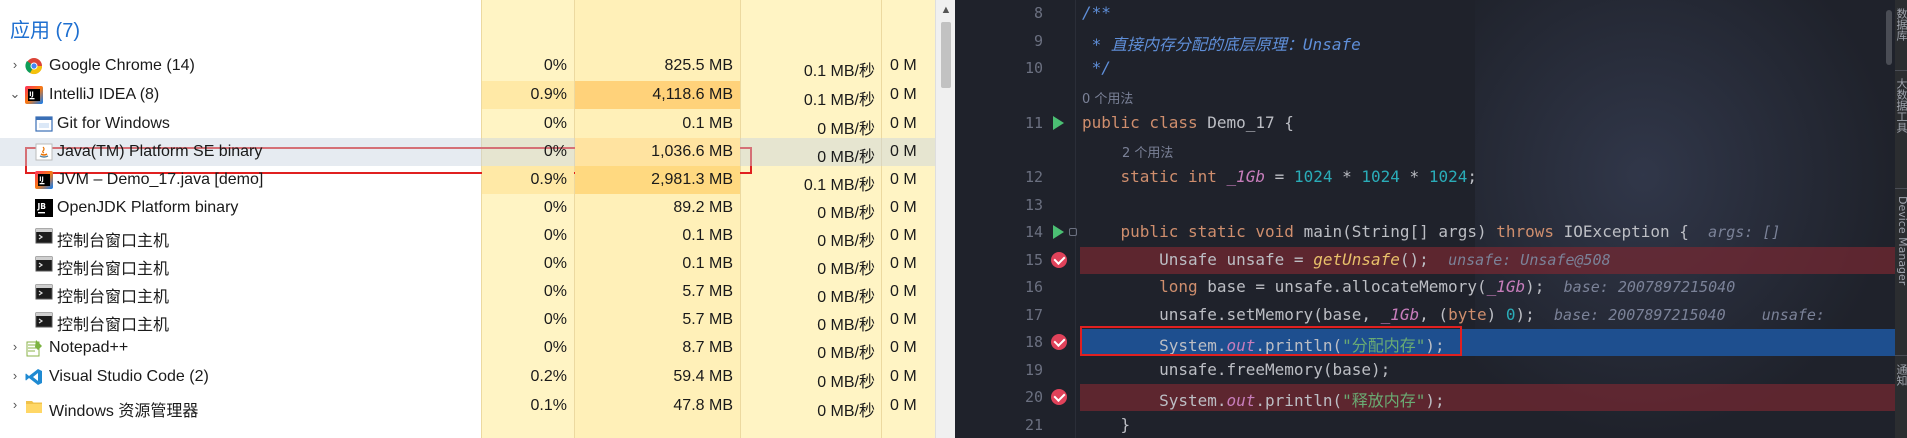 This screenshot has height=438, width=1907. Describe the element at coordinates (45, 28) in the screenshot. I see `apps-group-header: 应用 (7)` at that location.